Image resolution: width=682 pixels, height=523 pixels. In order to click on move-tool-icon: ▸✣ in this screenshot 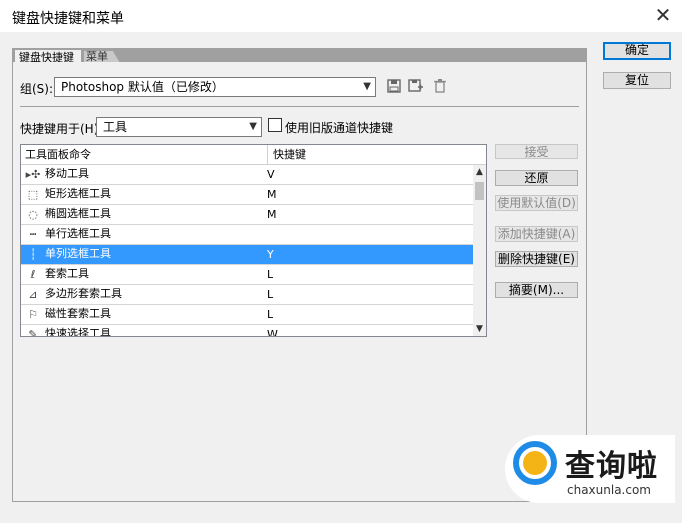, I will do `click(33, 174)`.